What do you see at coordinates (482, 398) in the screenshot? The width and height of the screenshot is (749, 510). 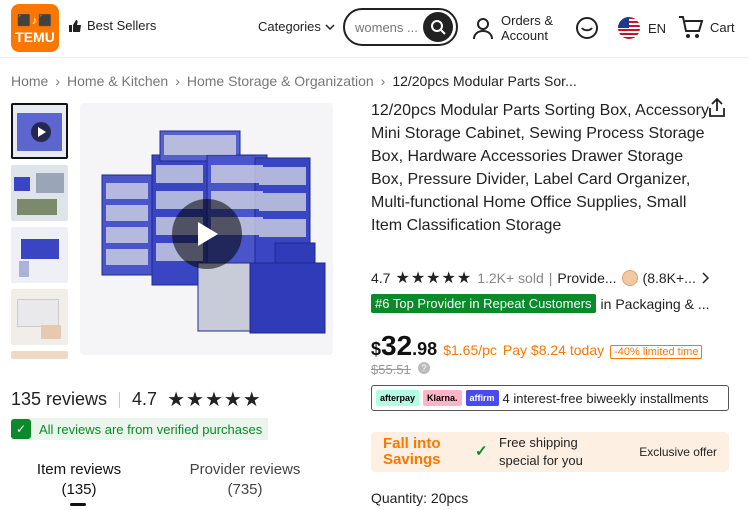 I see `affirm-badge: affirm` at bounding box center [482, 398].